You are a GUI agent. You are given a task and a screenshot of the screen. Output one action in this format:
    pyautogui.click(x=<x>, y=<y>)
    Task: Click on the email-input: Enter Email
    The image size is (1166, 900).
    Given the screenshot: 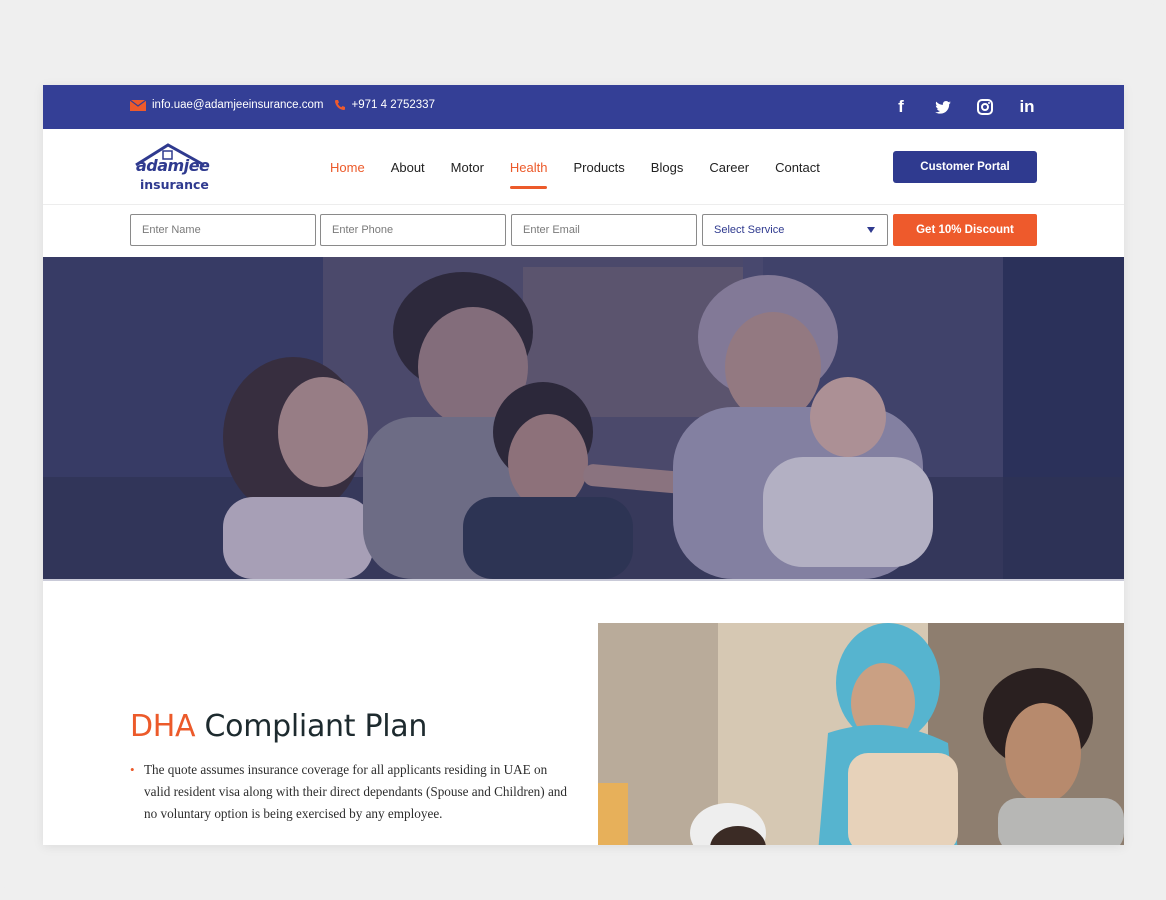 What is the action you would take?
    pyautogui.click(x=604, y=230)
    